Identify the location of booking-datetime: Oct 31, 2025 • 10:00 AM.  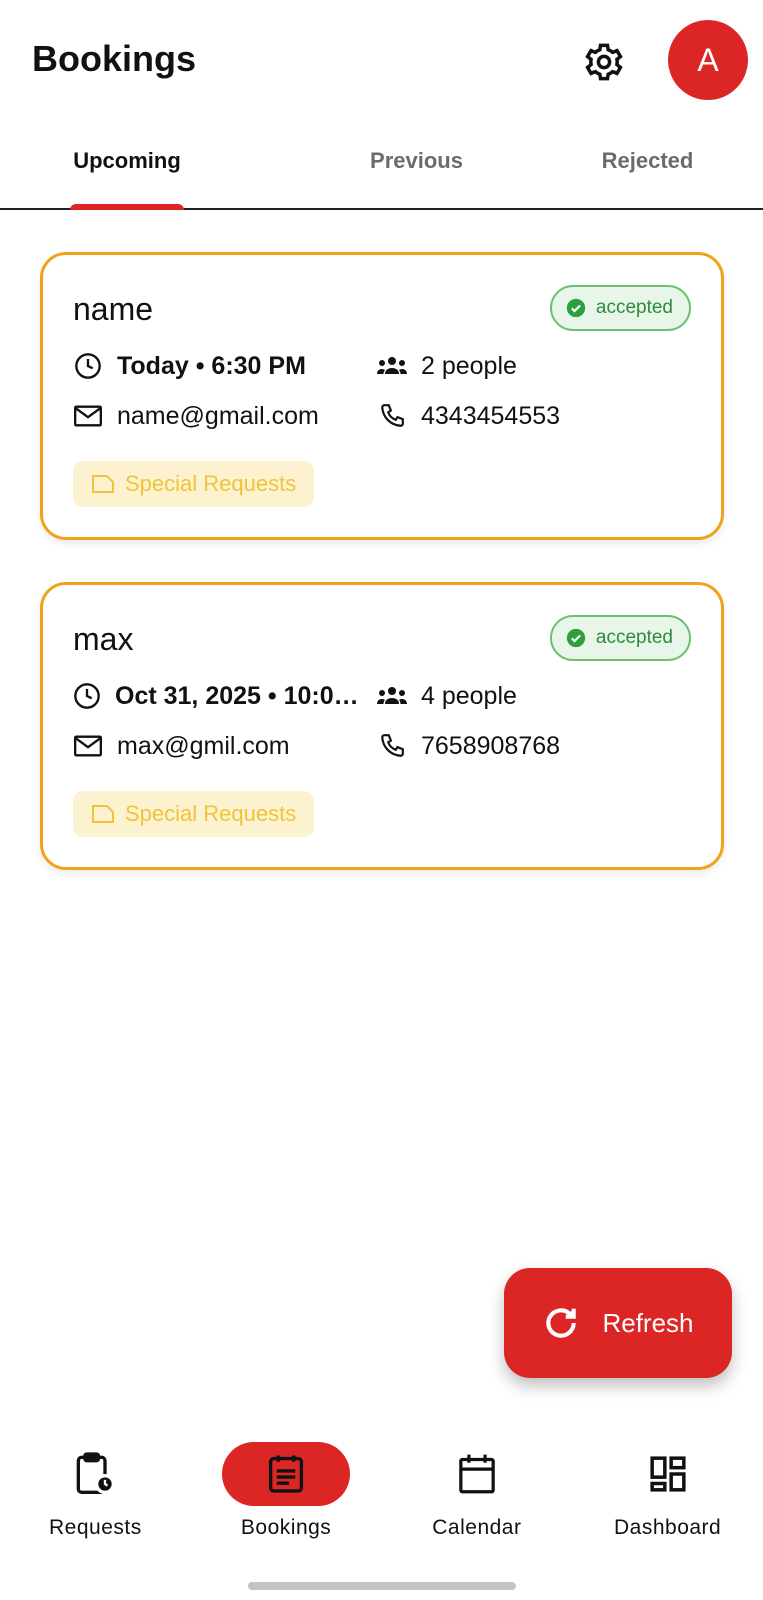
(222, 696).